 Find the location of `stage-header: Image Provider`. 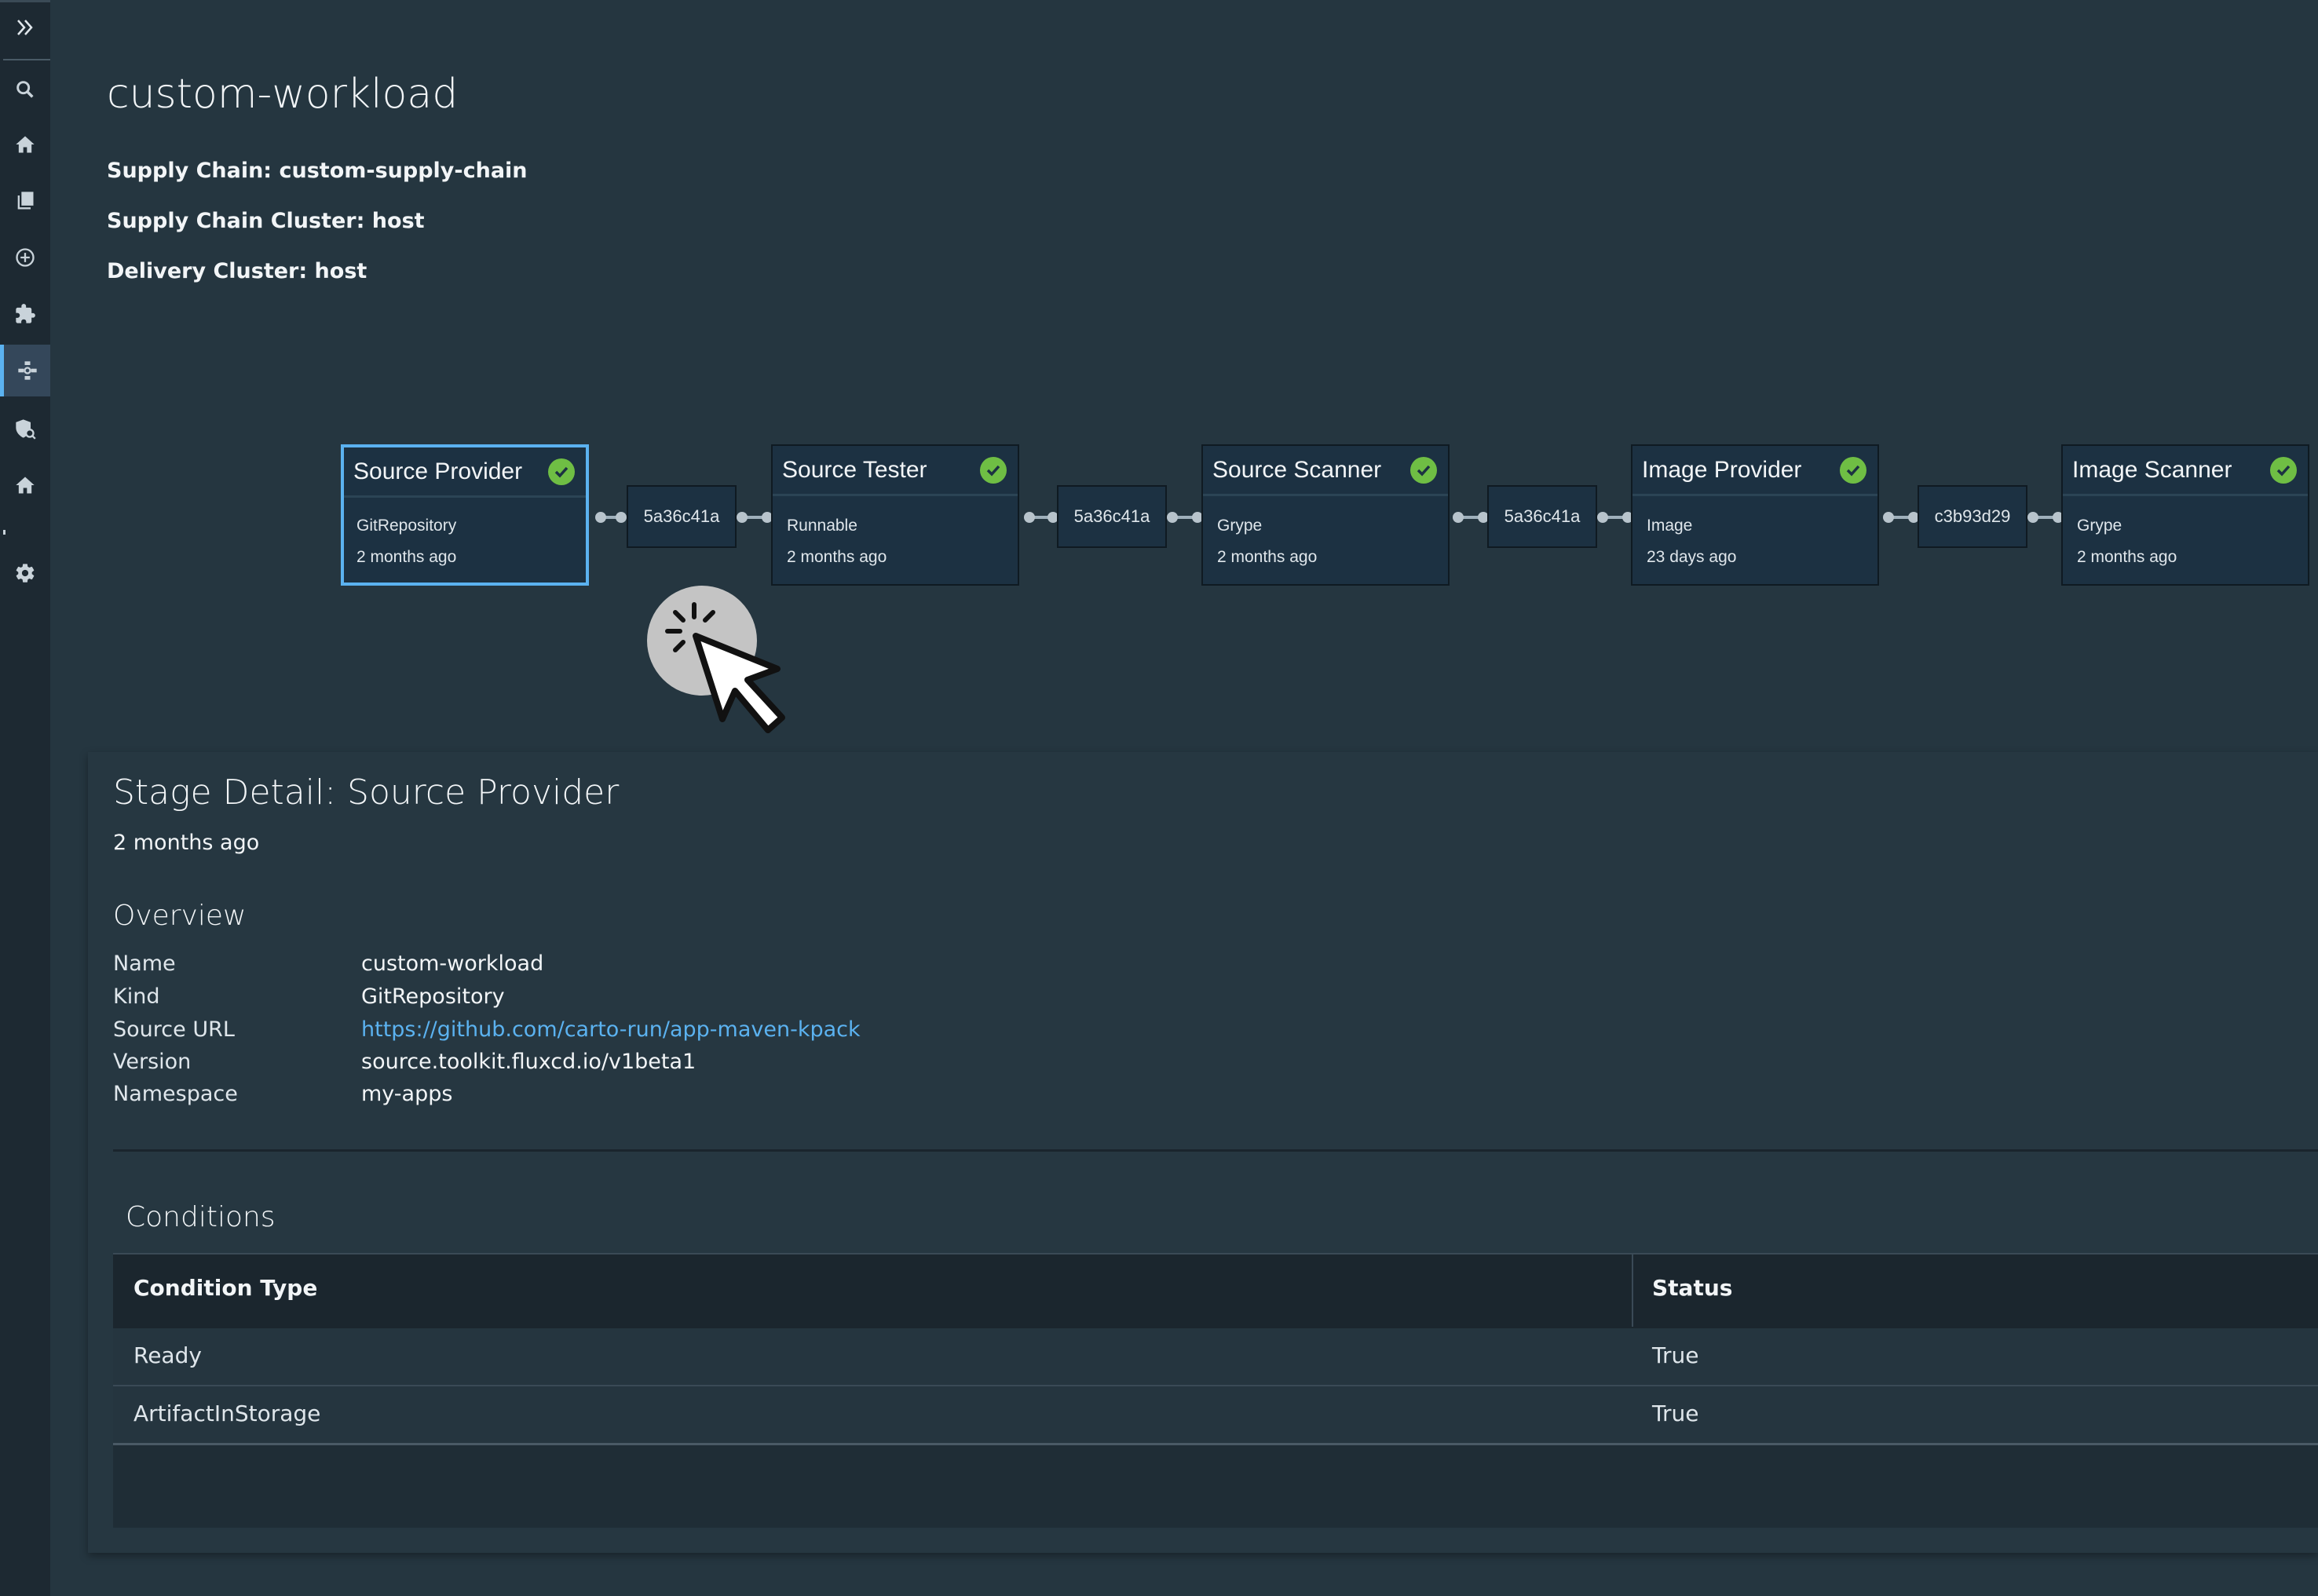

stage-header: Image Provider is located at coordinates (1754, 471).